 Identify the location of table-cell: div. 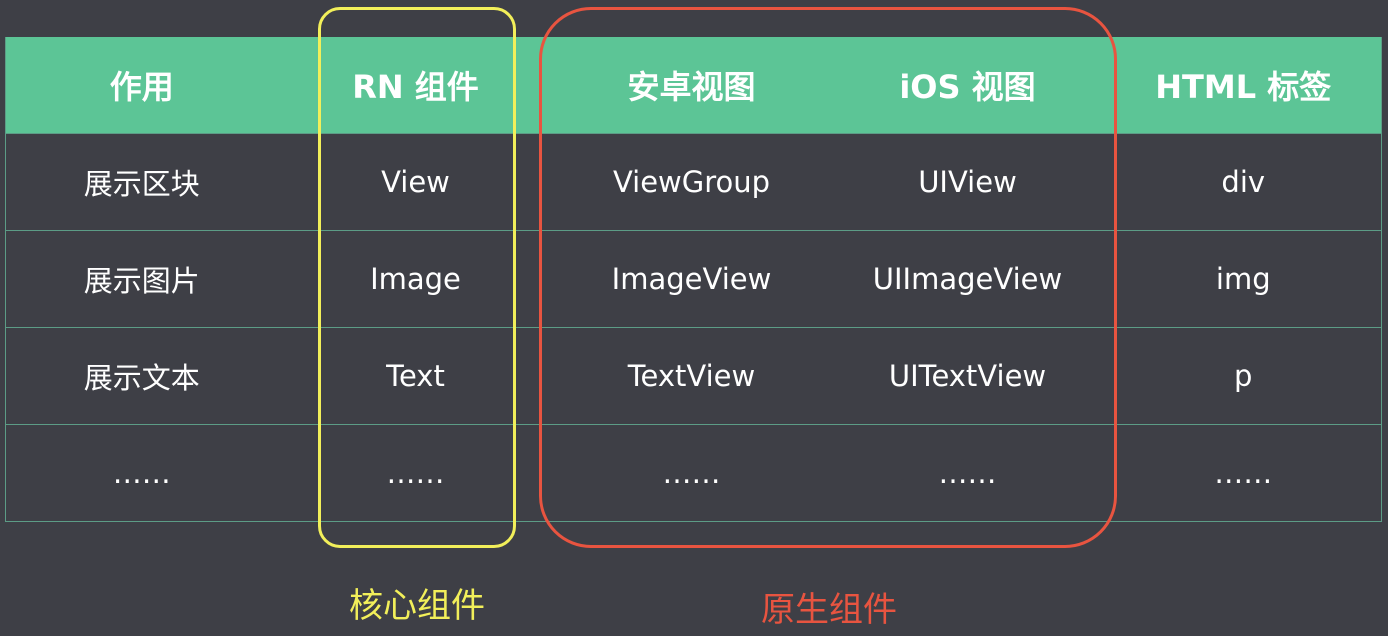
(1243, 182).